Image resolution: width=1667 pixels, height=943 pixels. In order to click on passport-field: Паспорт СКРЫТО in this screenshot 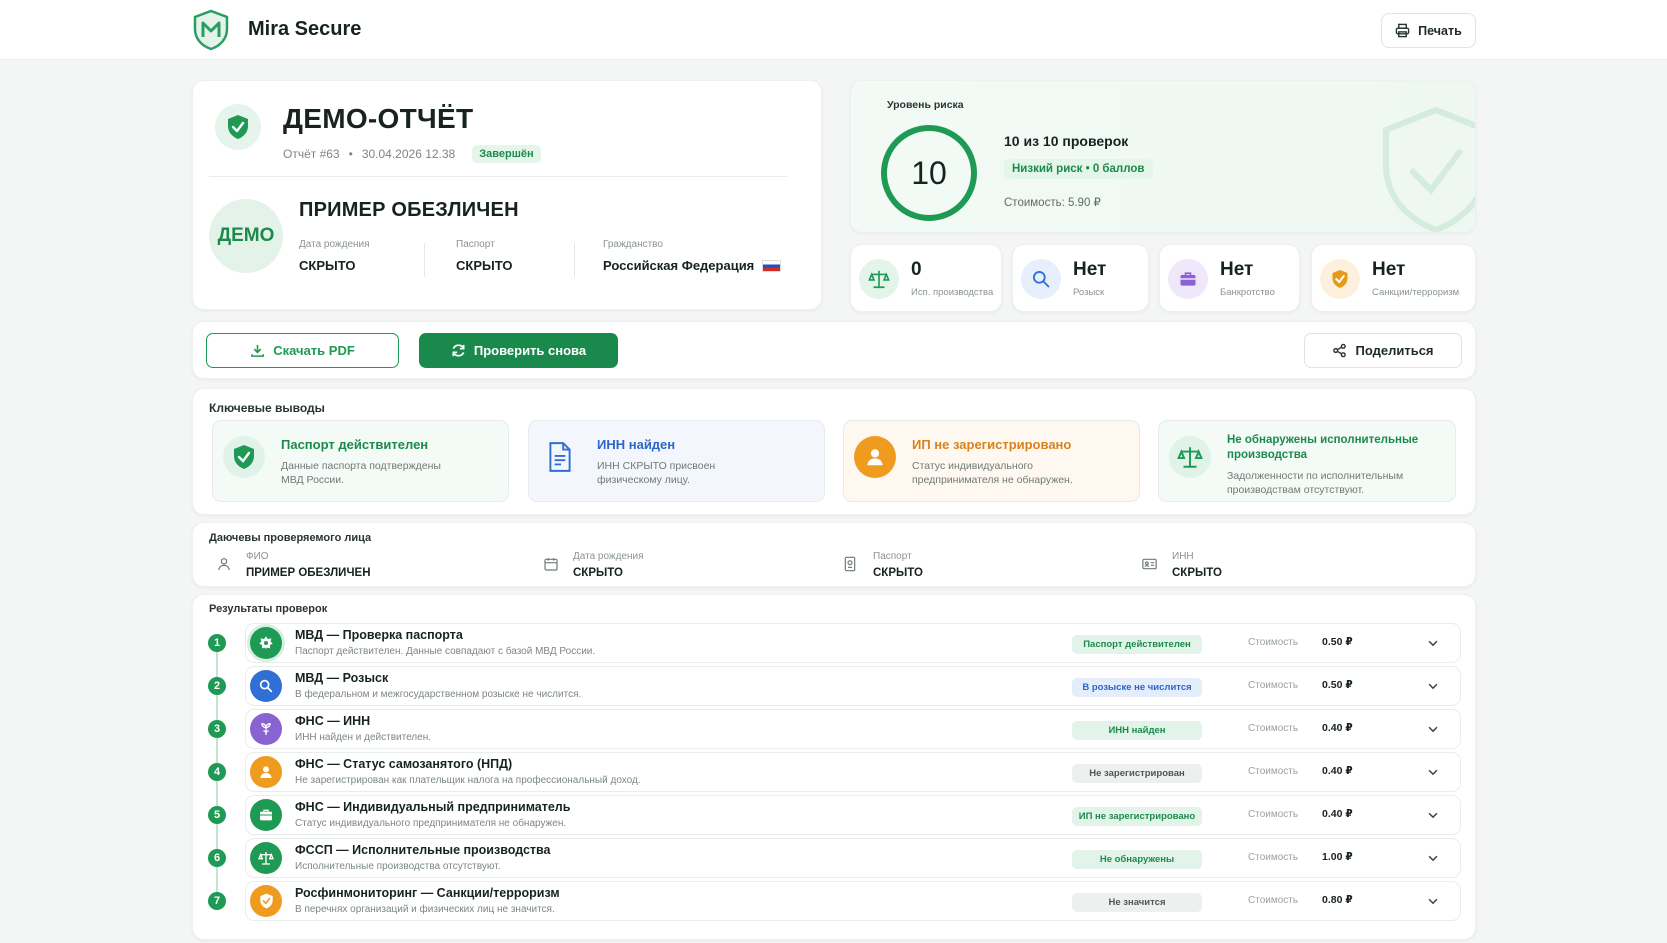, I will do `click(484, 256)`.